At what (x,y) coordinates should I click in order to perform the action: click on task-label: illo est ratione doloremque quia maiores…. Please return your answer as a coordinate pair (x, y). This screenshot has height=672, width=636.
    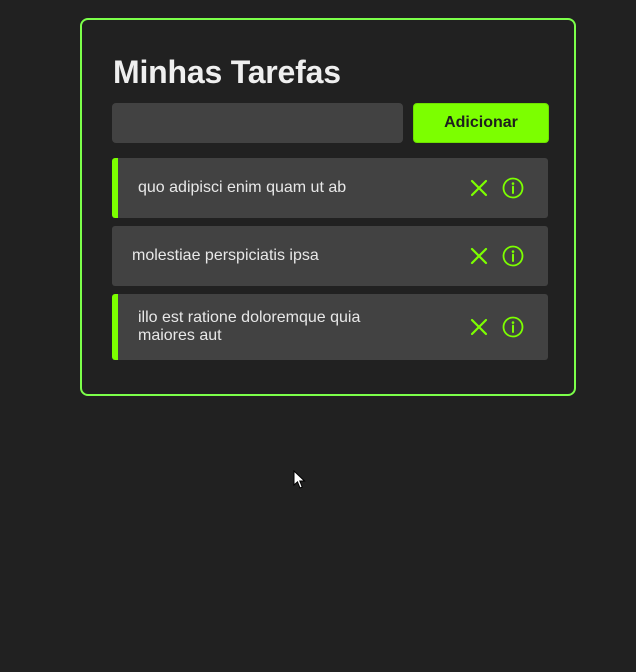
    Looking at the image, I should click on (249, 326).